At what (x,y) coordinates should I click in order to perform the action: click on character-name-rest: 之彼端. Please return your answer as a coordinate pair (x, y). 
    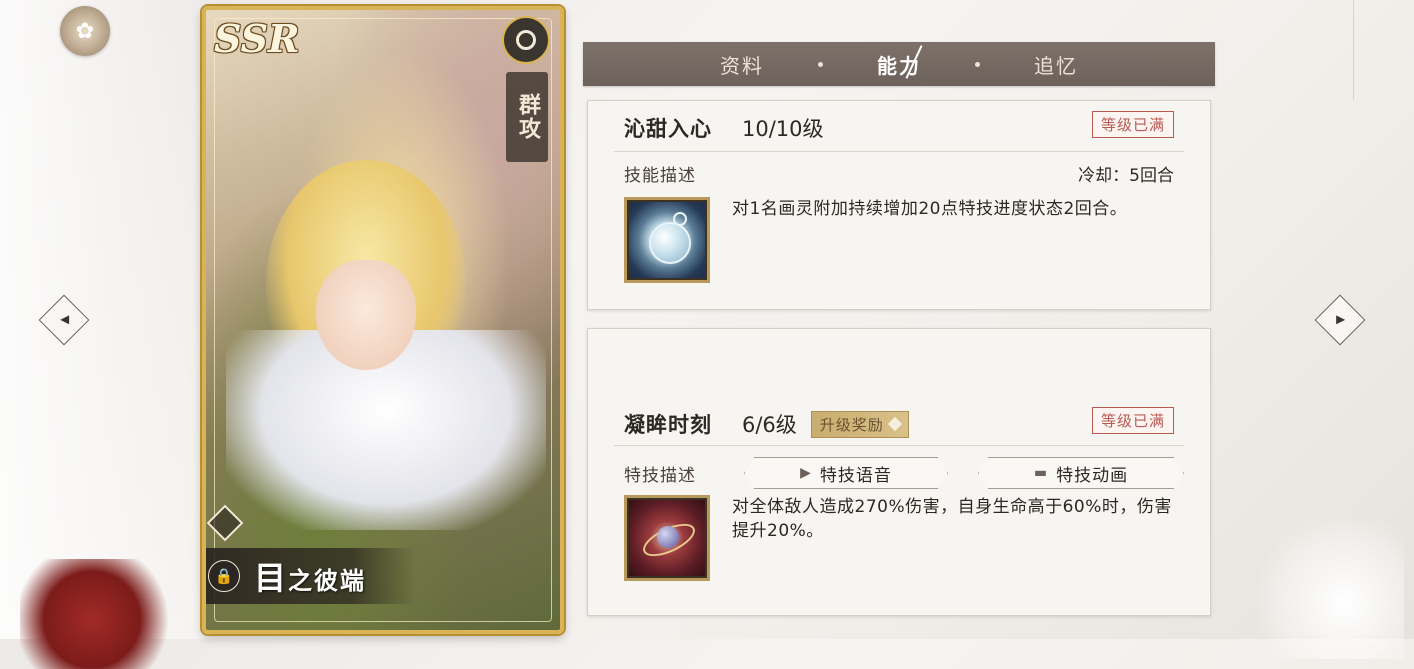
    Looking at the image, I should click on (327, 581).